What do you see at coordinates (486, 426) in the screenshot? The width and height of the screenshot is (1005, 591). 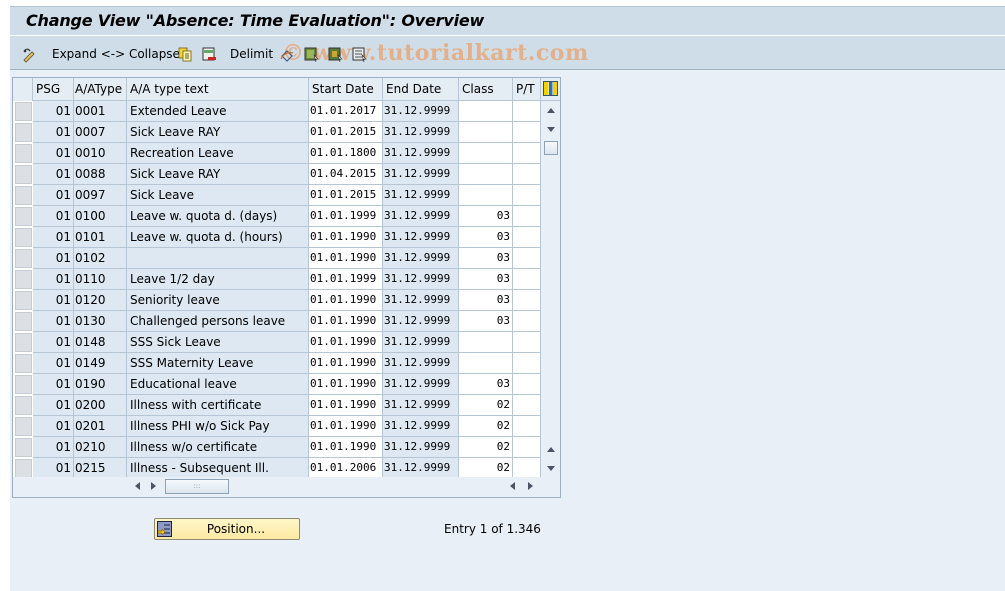 I see `cell-class: 02` at bounding box center [486, 426].